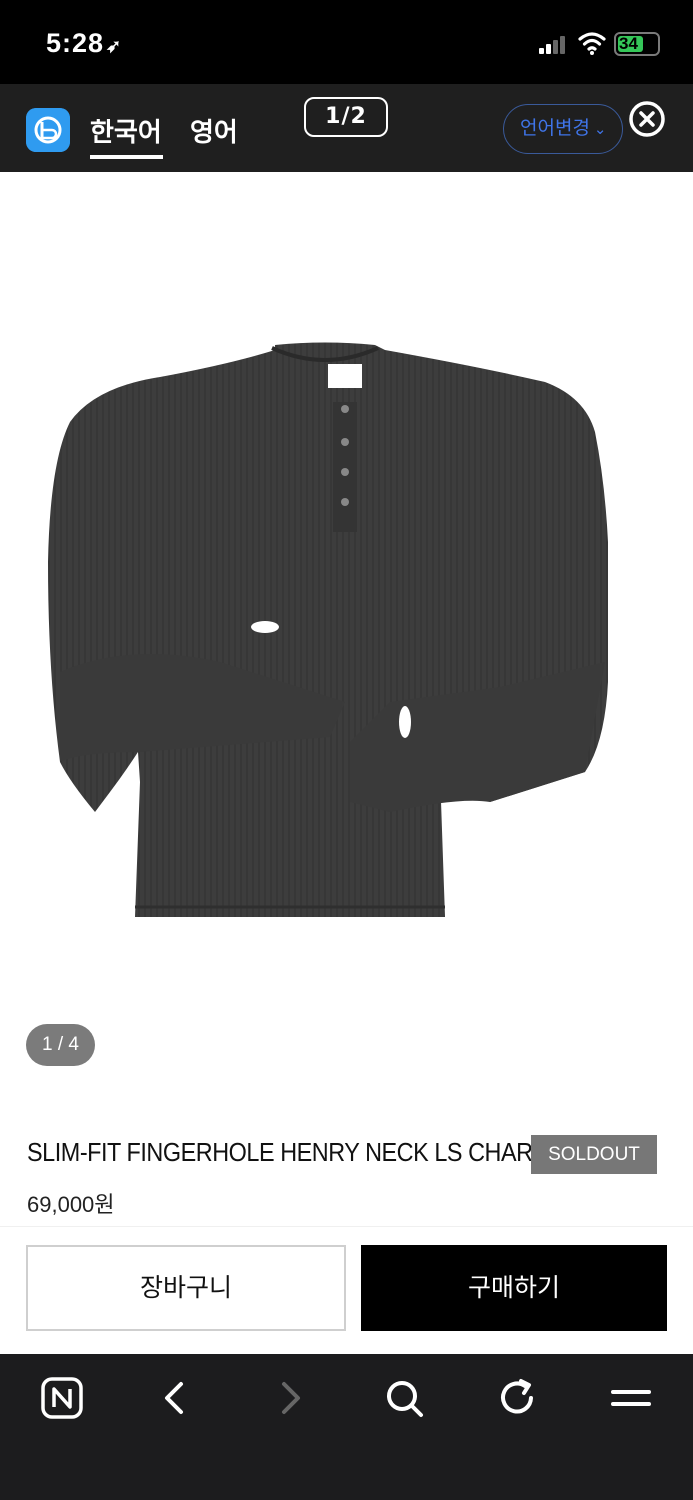 This screenshot has height=1500, width=693. Describe the element at coordinates (186, 1288) in the screenshot. I see `add-to-cart-button: 장바구니` at that location.